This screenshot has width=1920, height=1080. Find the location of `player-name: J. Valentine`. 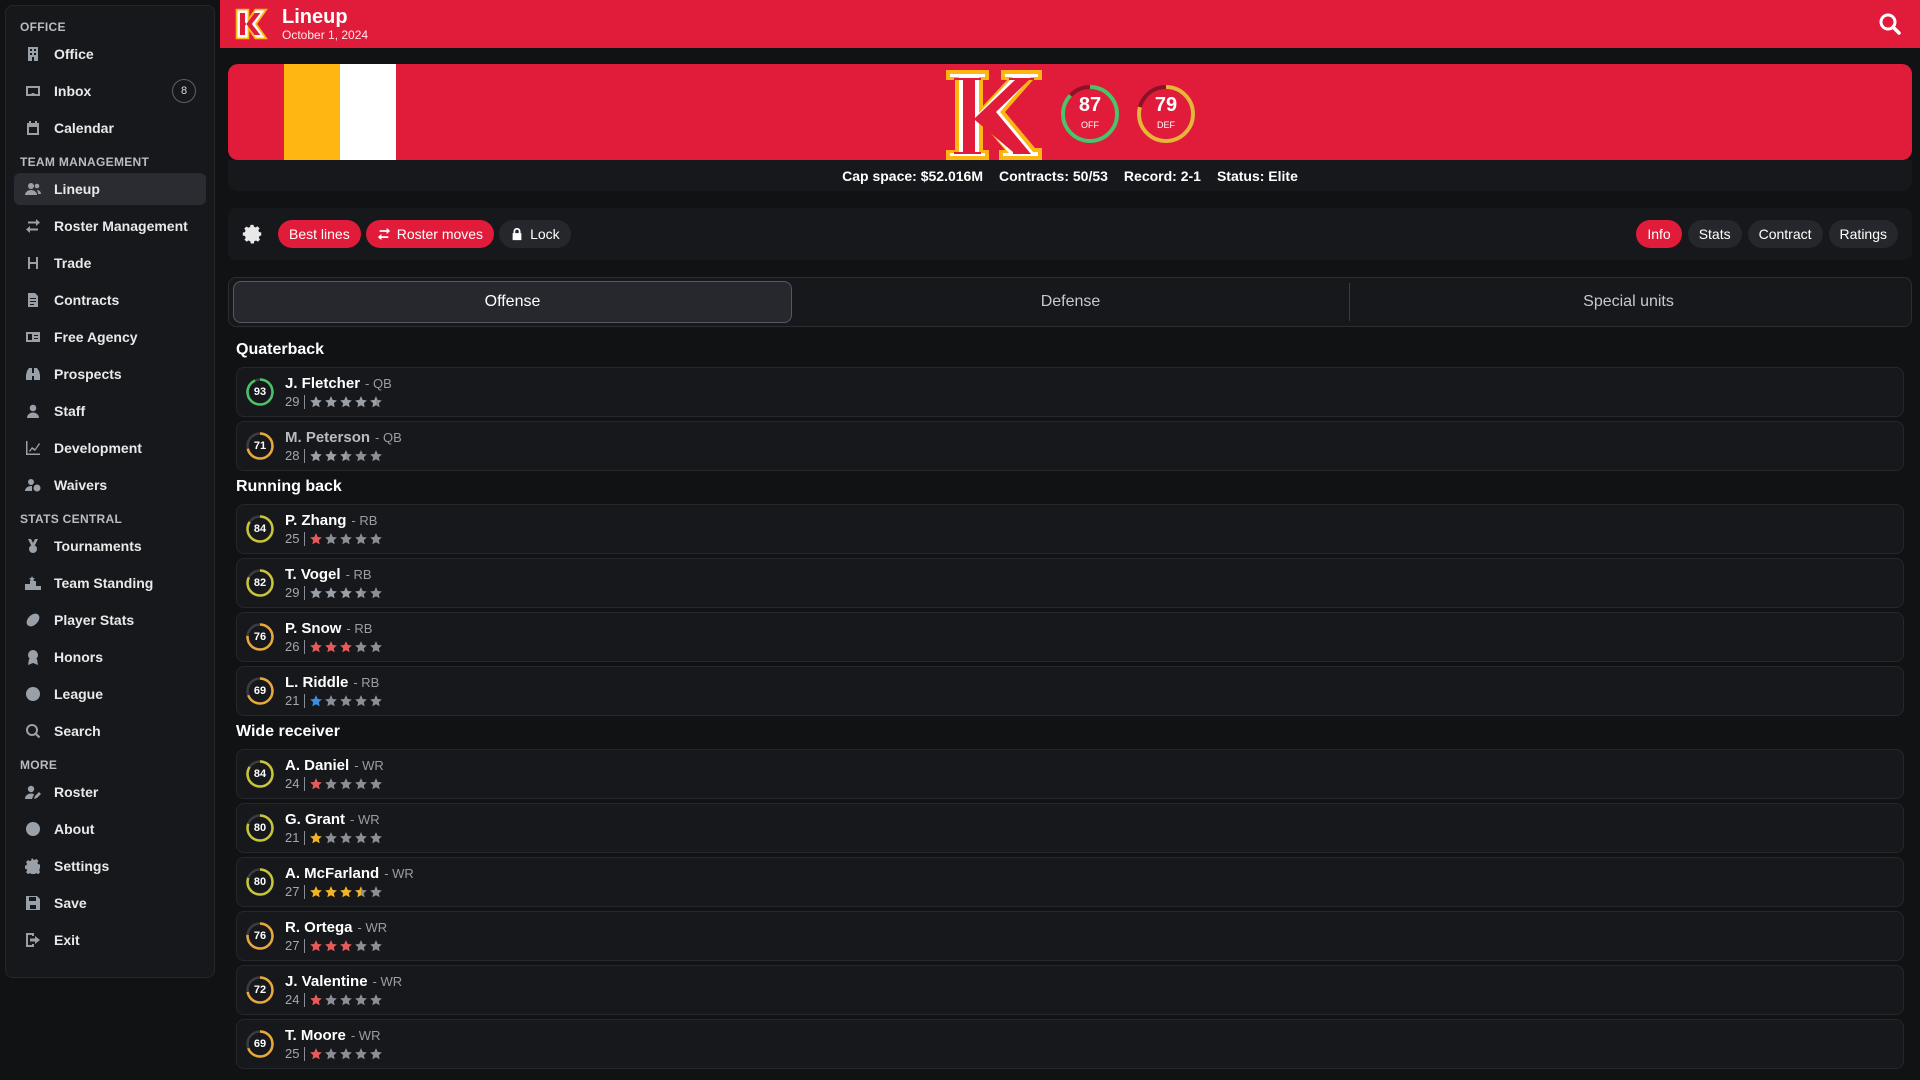

player-name: J. Valentine is located at coordinates (326, 981).